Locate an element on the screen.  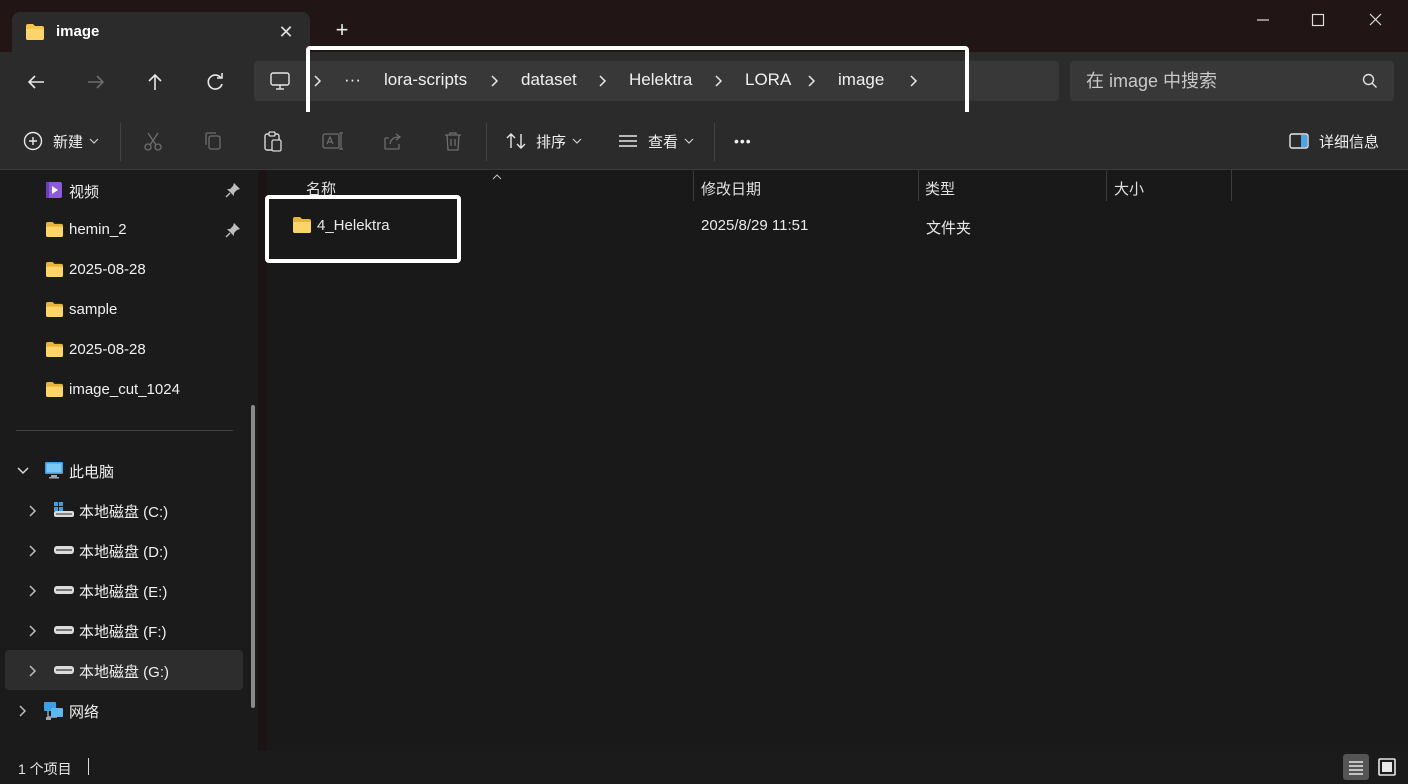
file-name: 4_Helektra is located at coordinates (353, 225).